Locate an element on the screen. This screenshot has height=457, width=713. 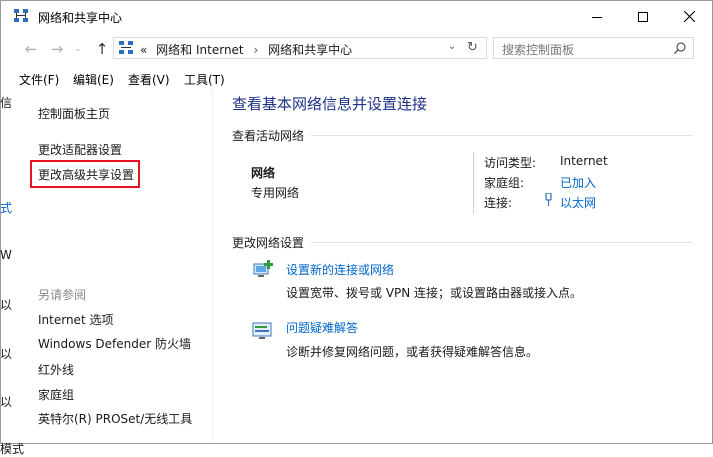
network-name: 网络 is located at coordinates (263, 173).